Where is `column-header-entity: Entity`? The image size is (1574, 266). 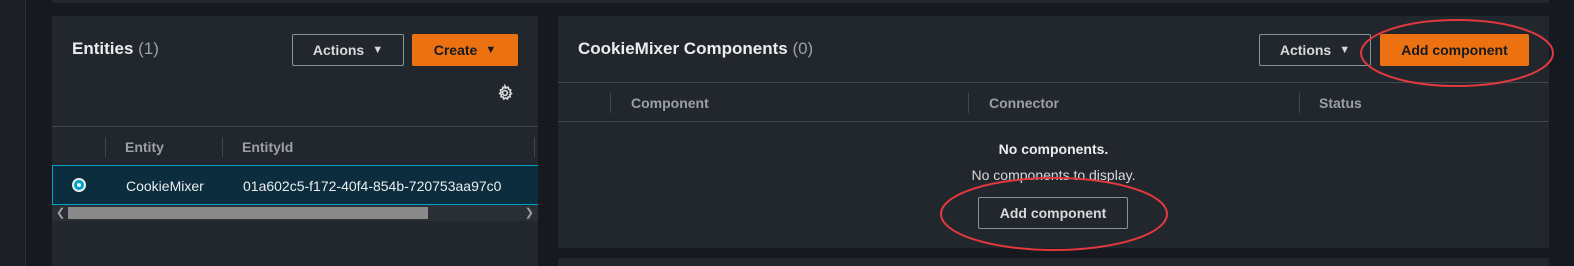
column-header-entity: Entity is located at coordinates (144, 147).